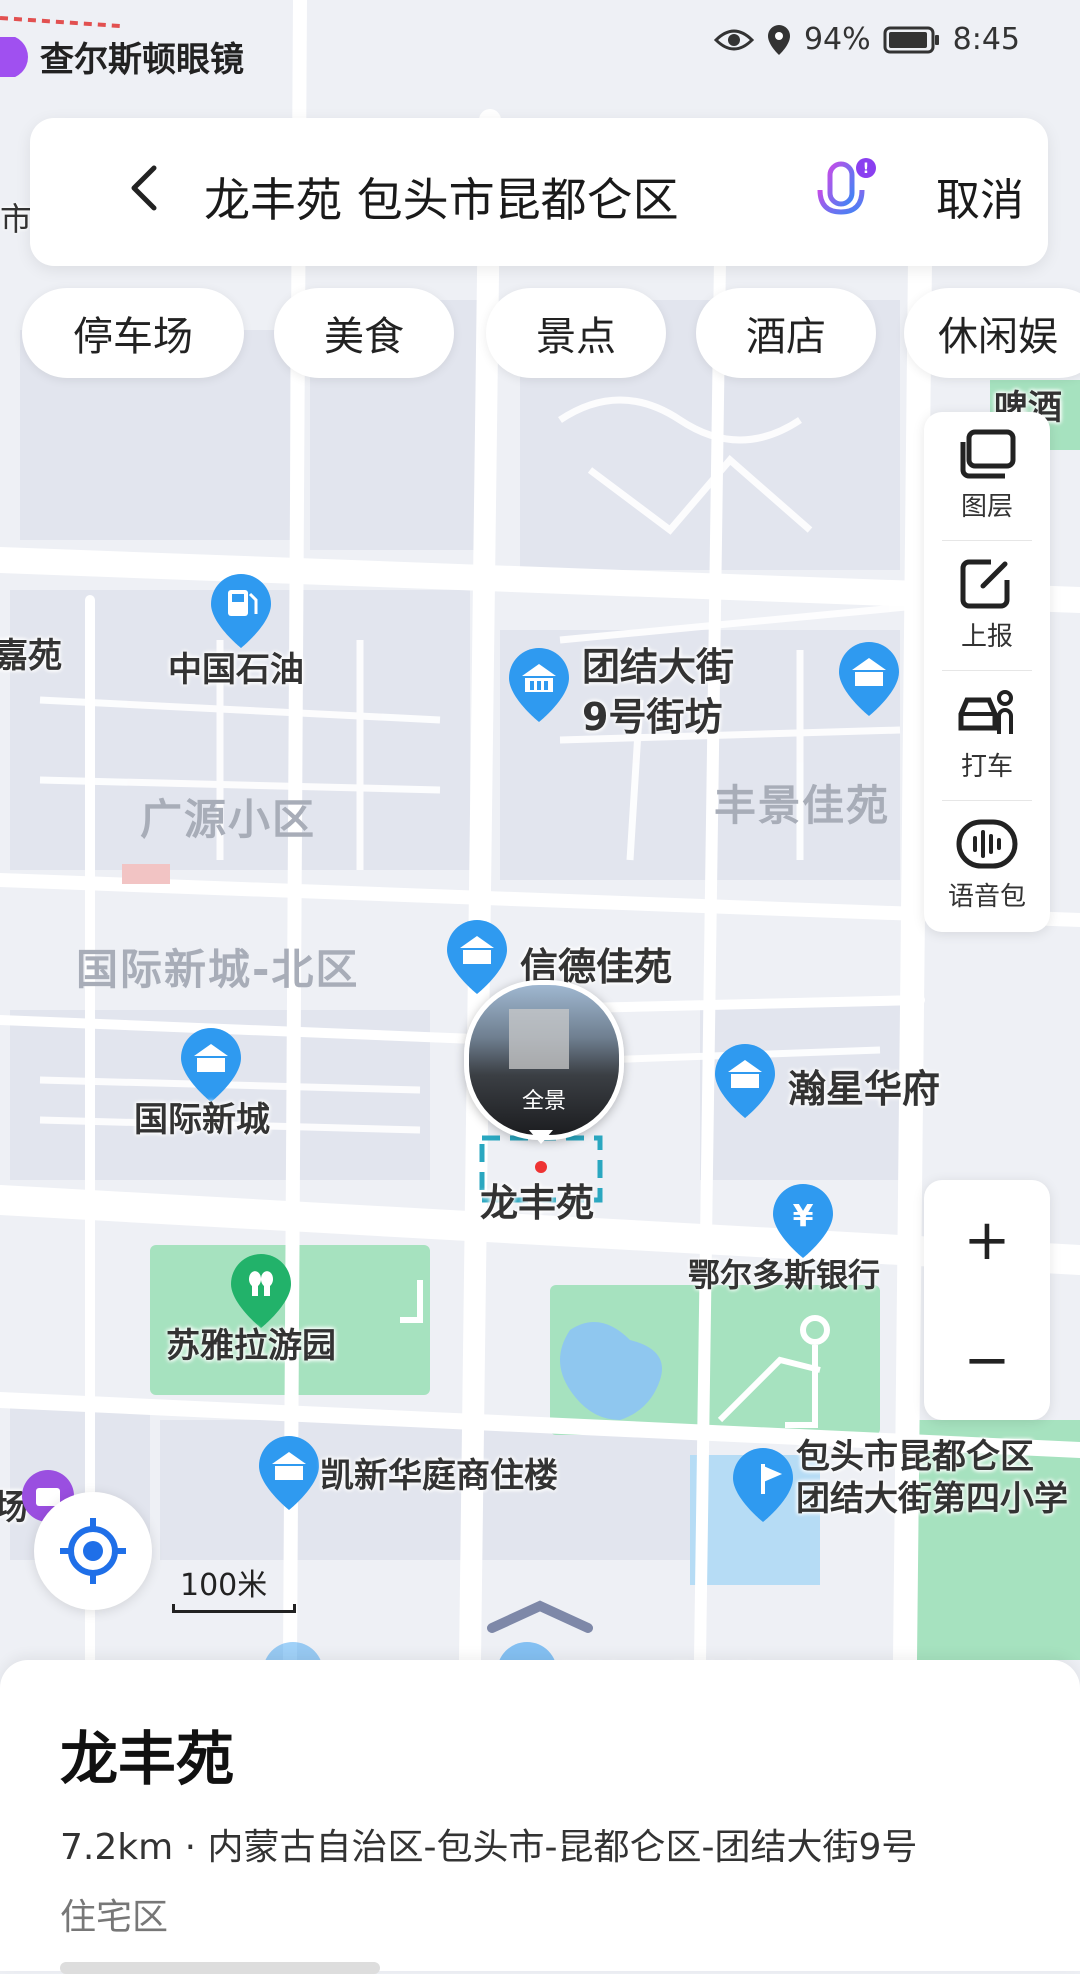 This screenshot has width=1080, height=1974. What do you see at coordinates (16, 219) in the screenshot?
I see `edge-label-left-top: 市` at bounding box center [16, 219].